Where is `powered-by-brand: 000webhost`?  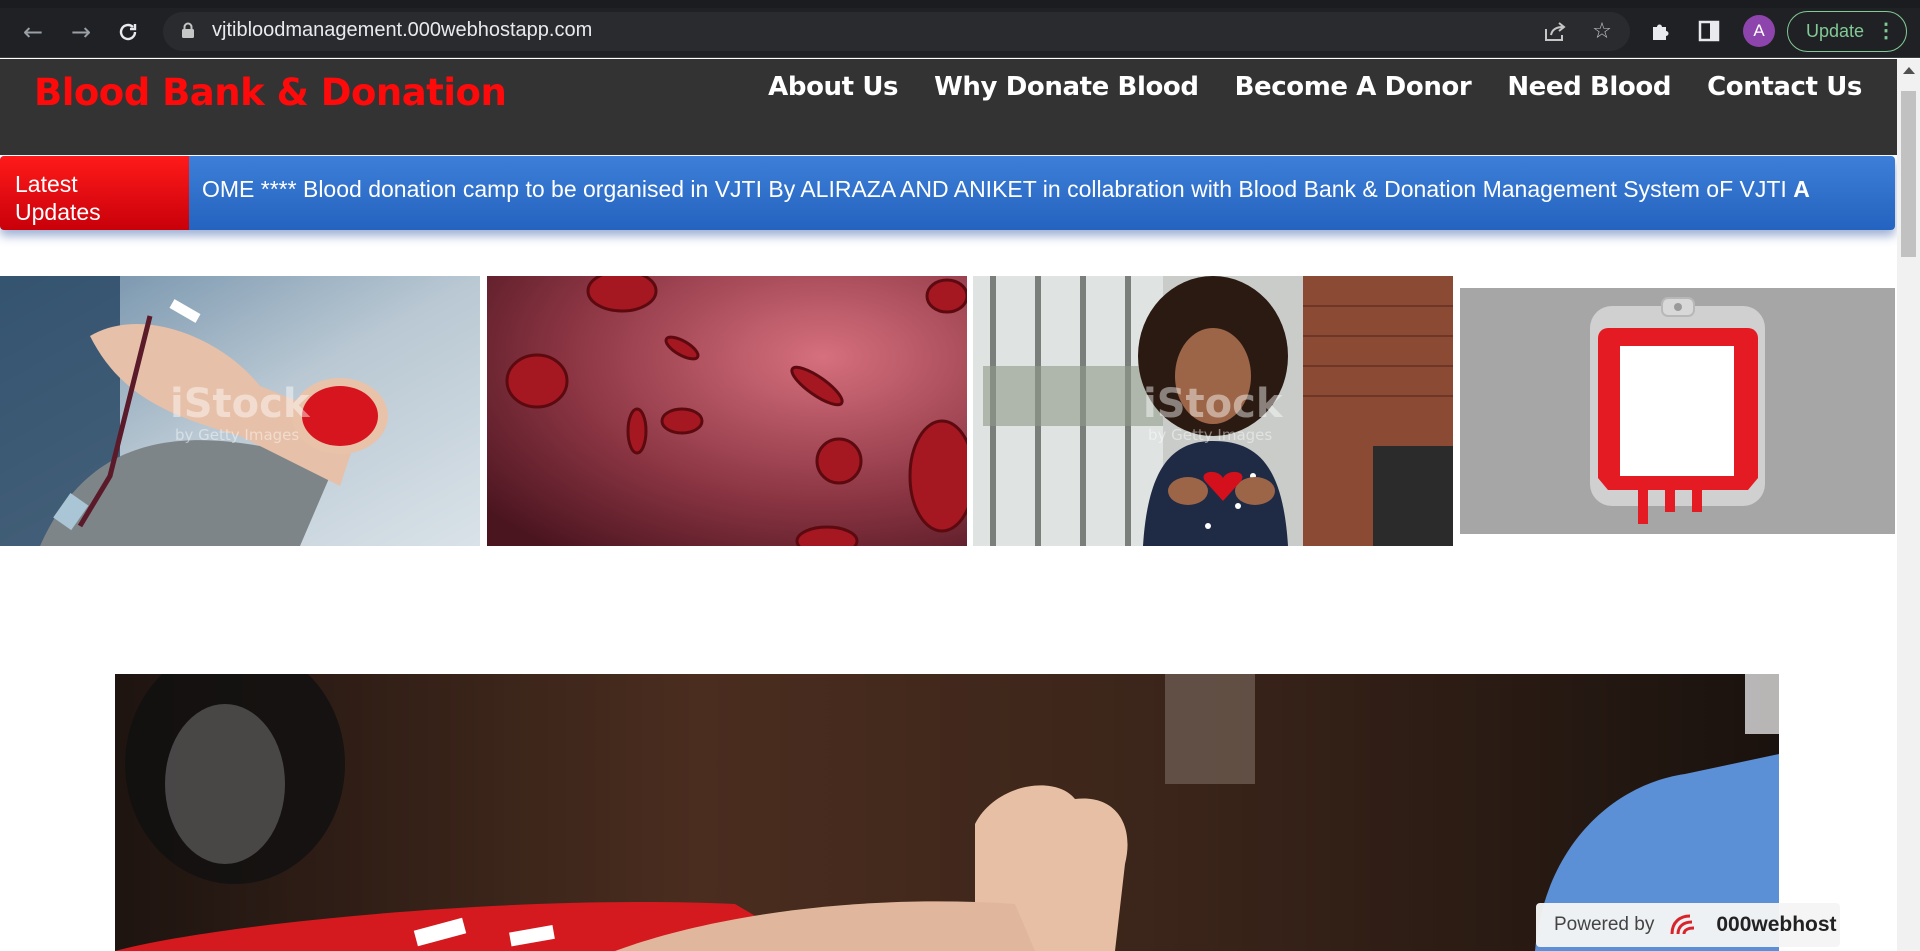
powered-by-brand: 000webhost is located at coordinates (1776, 924).